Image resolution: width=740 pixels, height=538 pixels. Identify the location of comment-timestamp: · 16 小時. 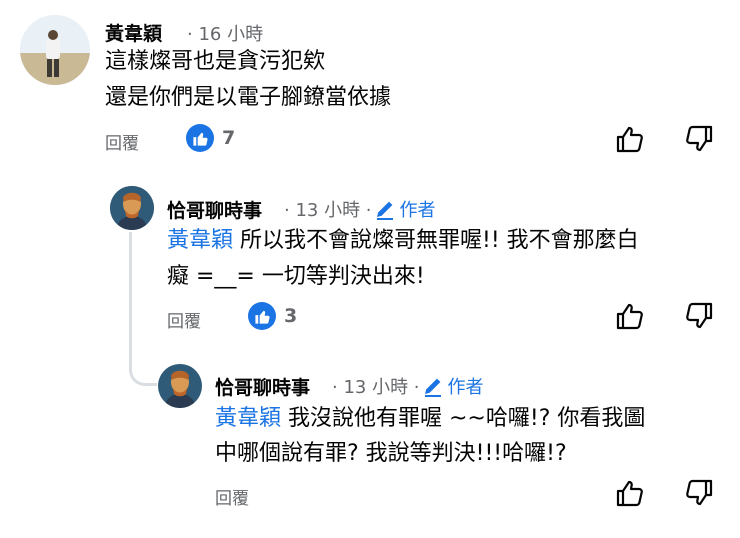
(225, 33).